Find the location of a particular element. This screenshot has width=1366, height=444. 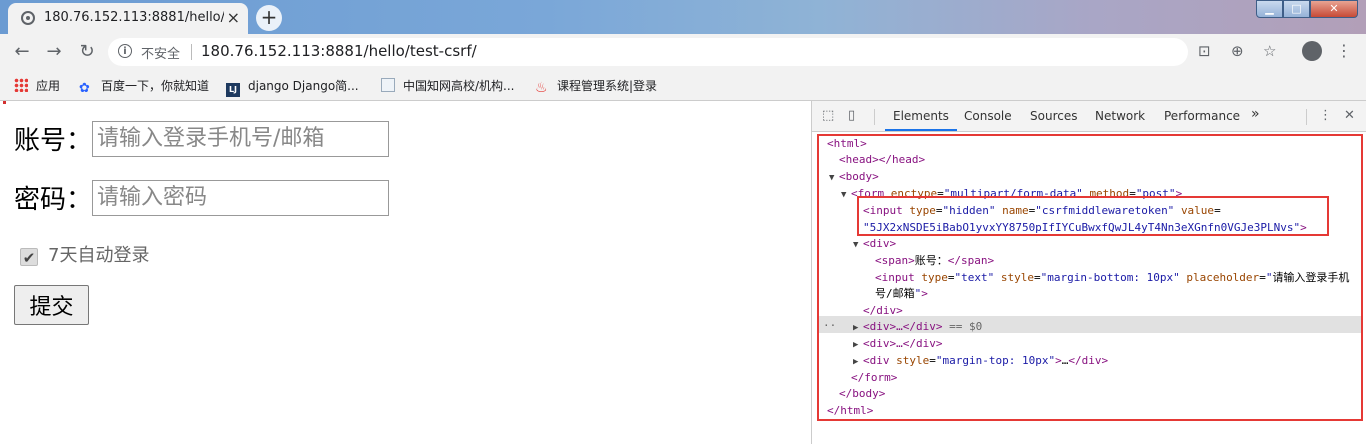

back-arrow-icon: ← is located at coordinates (22, 52).